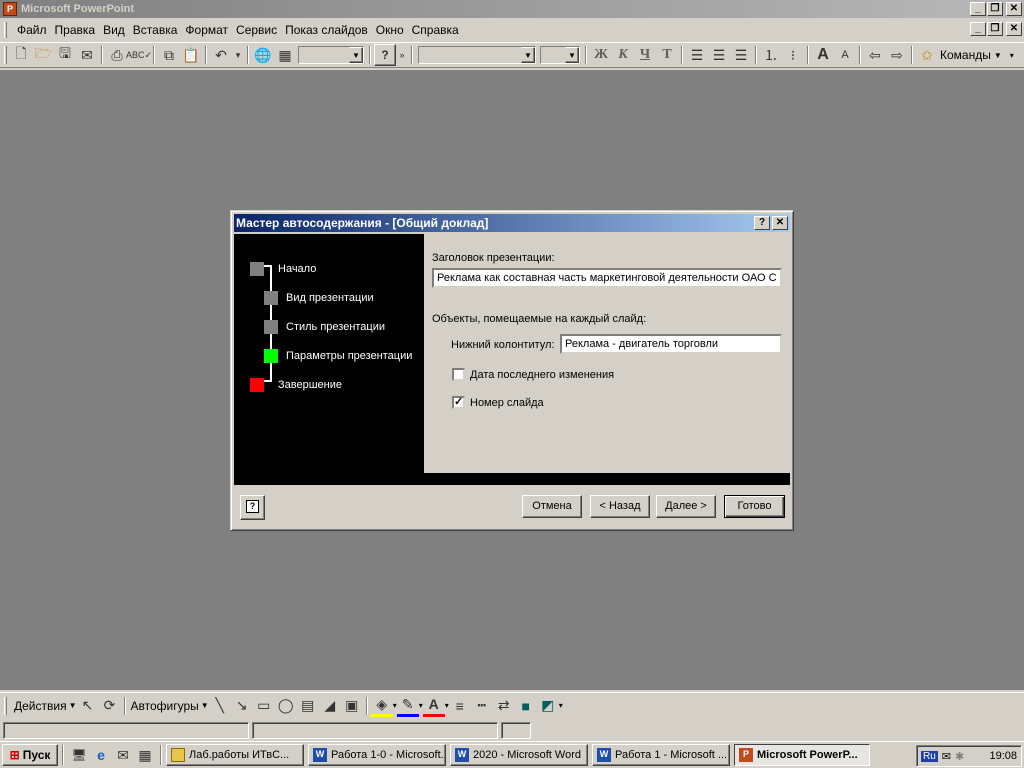 This screenshot has height=768, width=1024. I want to click on footer-input: Реклама - двигатель торговли, so click(671, 344).